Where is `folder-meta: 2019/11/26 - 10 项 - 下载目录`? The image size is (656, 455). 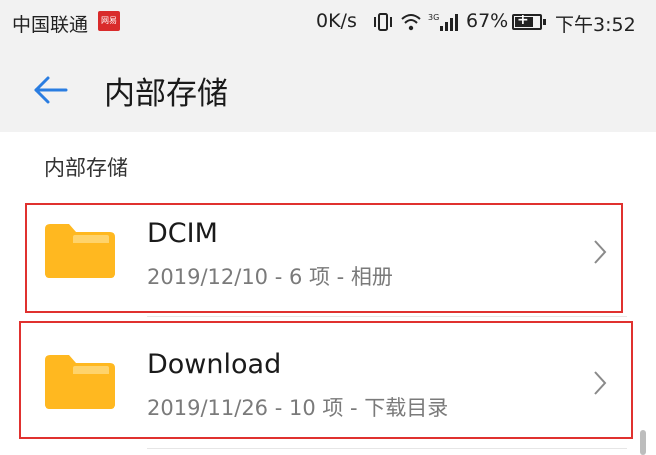
folder-meta: 2019/11/26 - 10 项 - 下载目录 is located at coordinates (298, 408).